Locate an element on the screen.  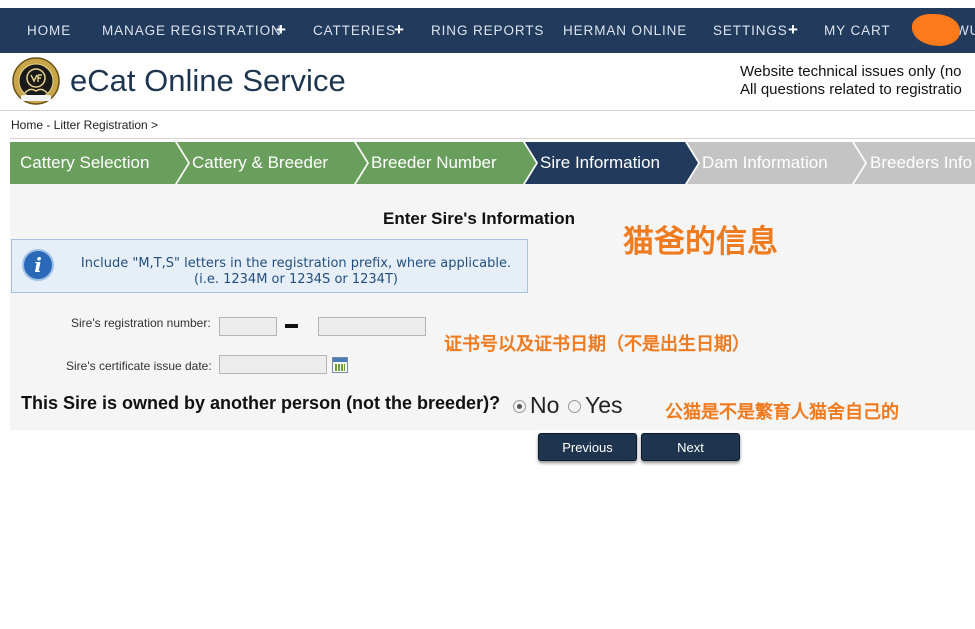
form-title: Enter Sire's Information is located at coordinates (479, 218).